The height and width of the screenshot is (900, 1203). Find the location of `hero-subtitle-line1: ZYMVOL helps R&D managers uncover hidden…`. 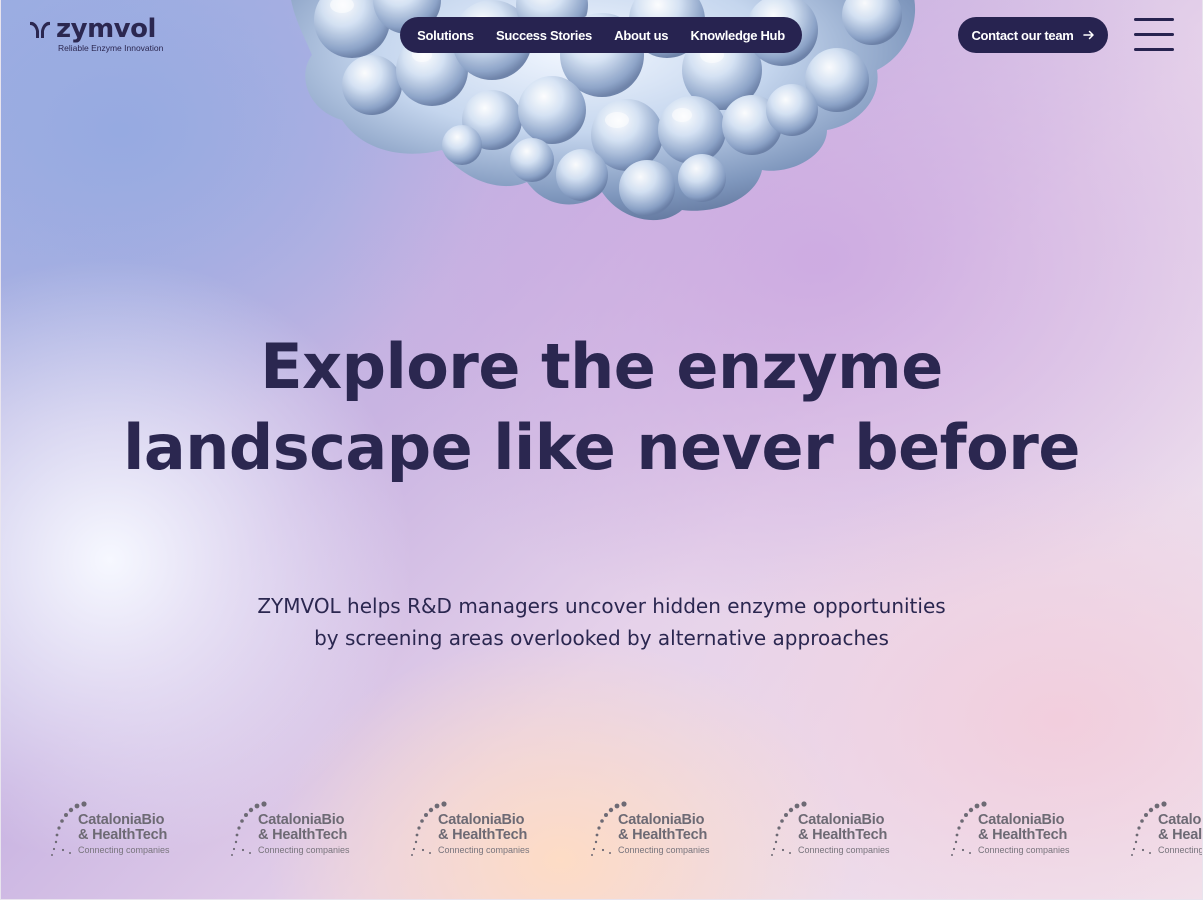

hero-subtitle-line1: ZYMVOL helps R&D managers uncover hidden… is located at coordinates (601, 606).